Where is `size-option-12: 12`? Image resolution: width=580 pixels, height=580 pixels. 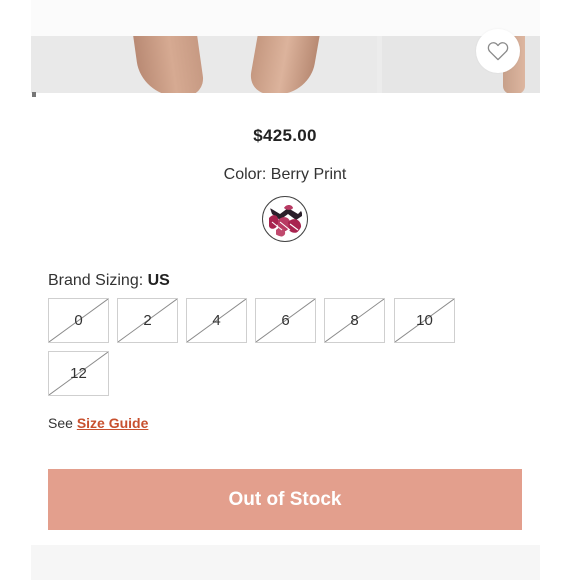
size-option-12: 12 is located at coordinates (78, 373).